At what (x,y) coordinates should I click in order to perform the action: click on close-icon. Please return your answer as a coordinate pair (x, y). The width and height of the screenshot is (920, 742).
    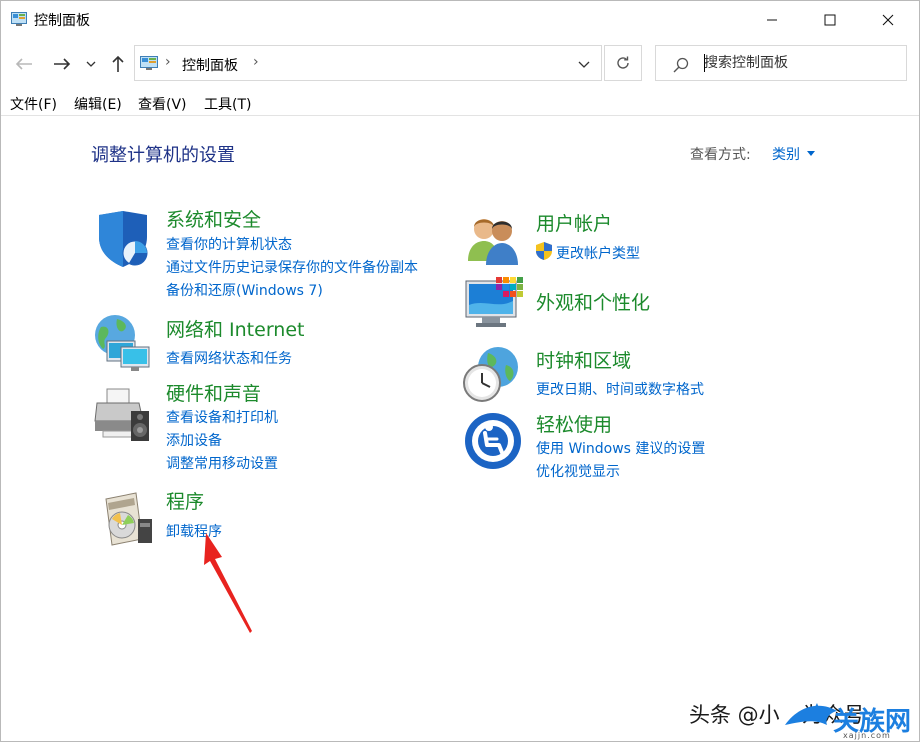
    Looking at the image, I should click on (888, 20).